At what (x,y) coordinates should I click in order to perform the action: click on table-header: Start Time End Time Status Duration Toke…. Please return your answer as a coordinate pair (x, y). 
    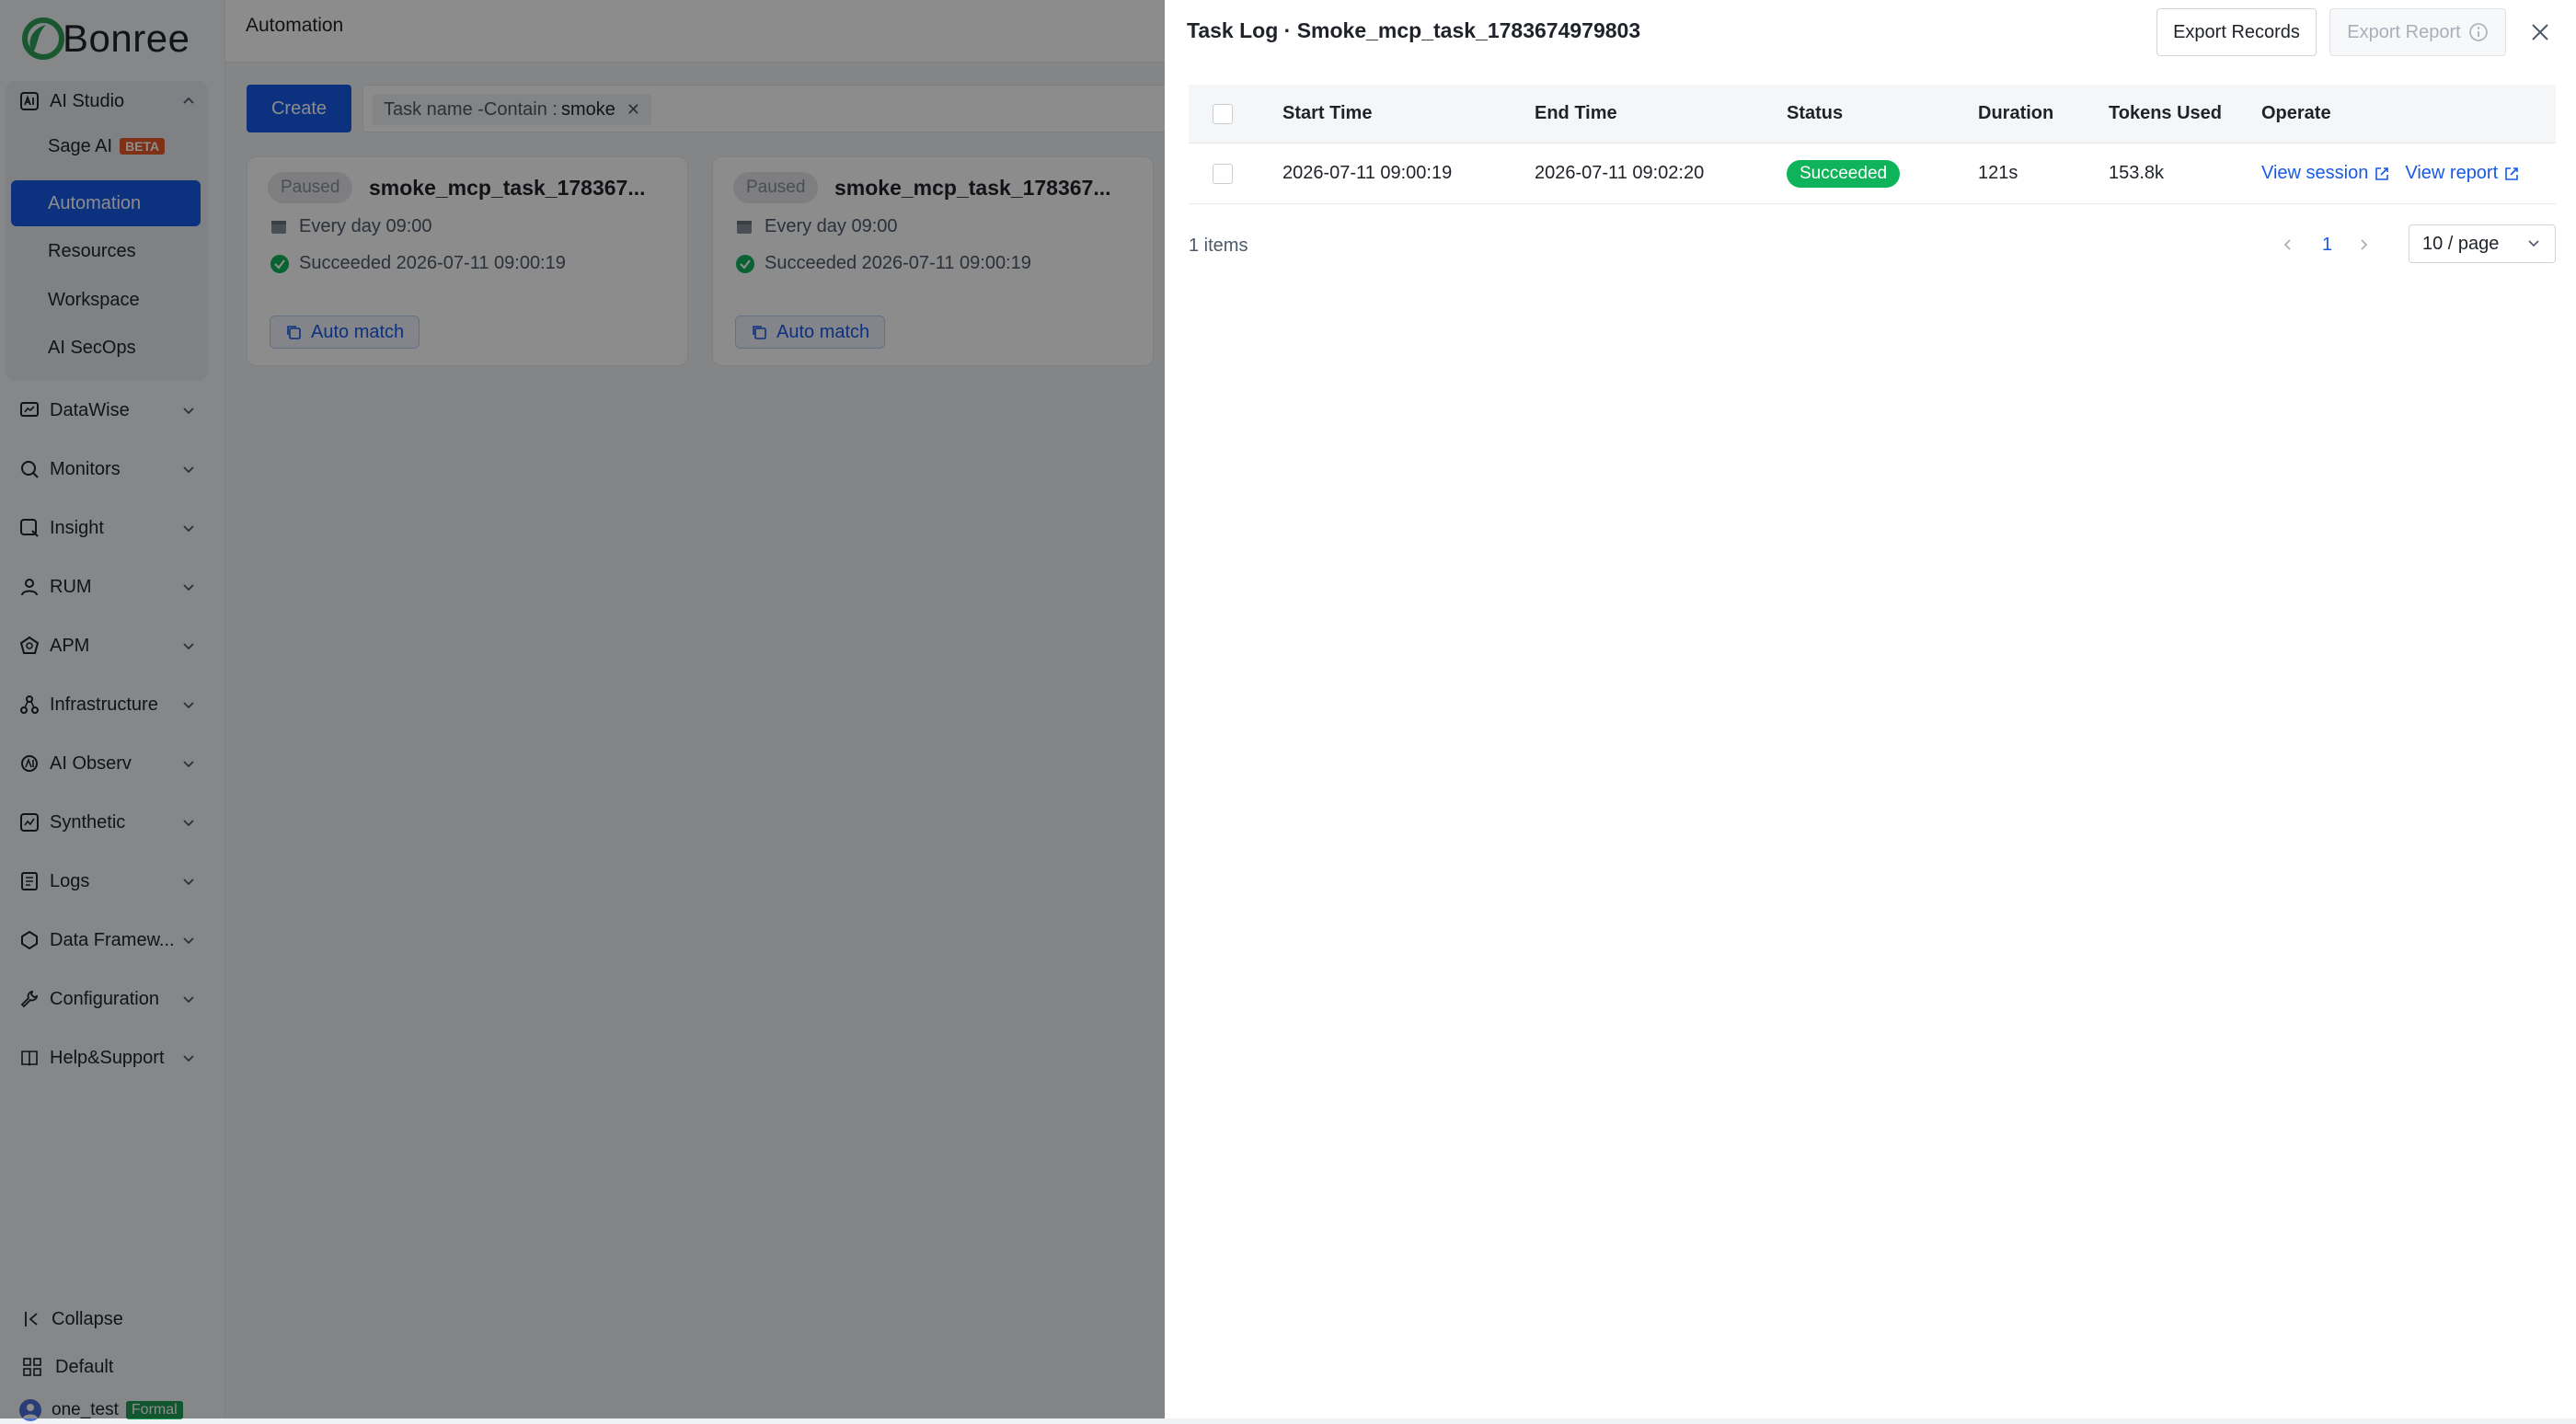
    Looking at the image, I should click on (1872, 114).